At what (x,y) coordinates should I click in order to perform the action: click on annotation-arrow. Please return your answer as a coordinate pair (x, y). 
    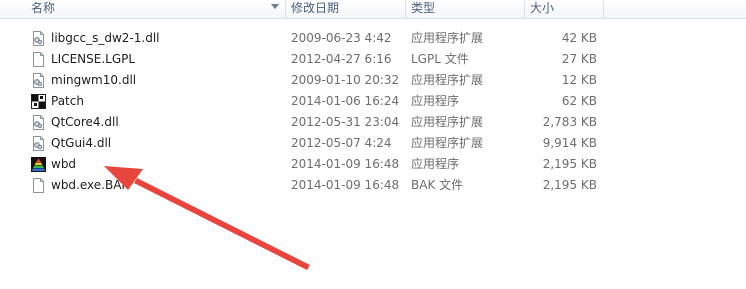
    Looking at the image, I should click on (207, 218).